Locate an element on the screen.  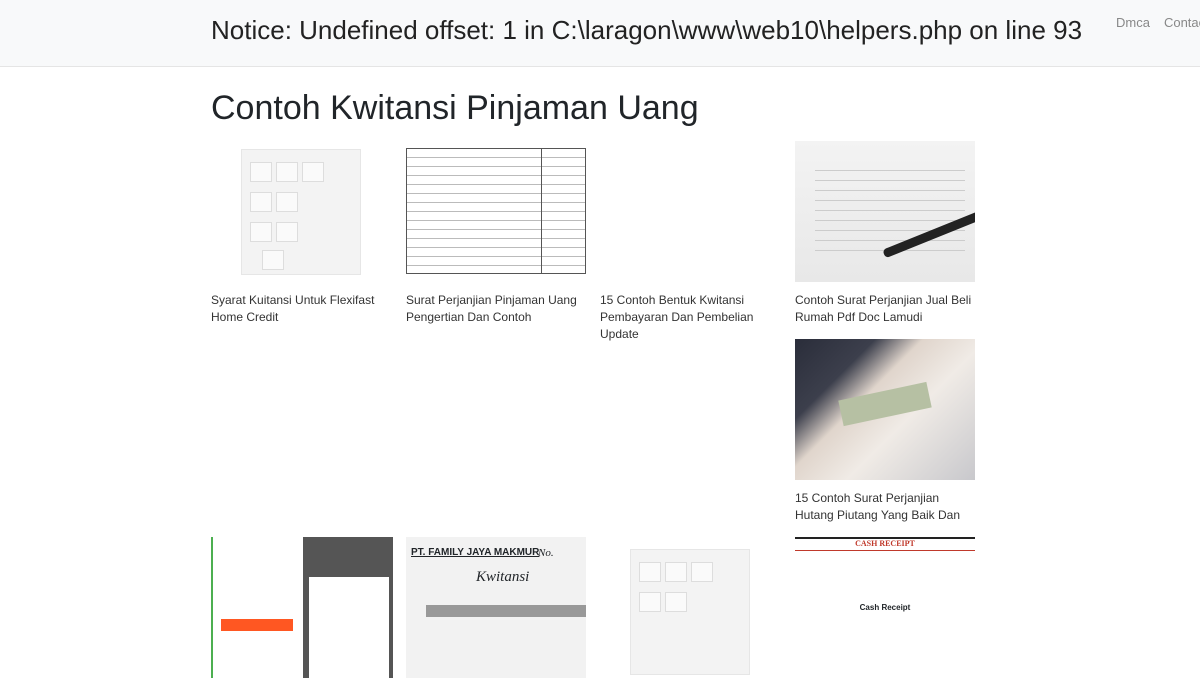
page-title: Contoh Kwitansi Pinjaman Uang is located at coordinates (455, 108).